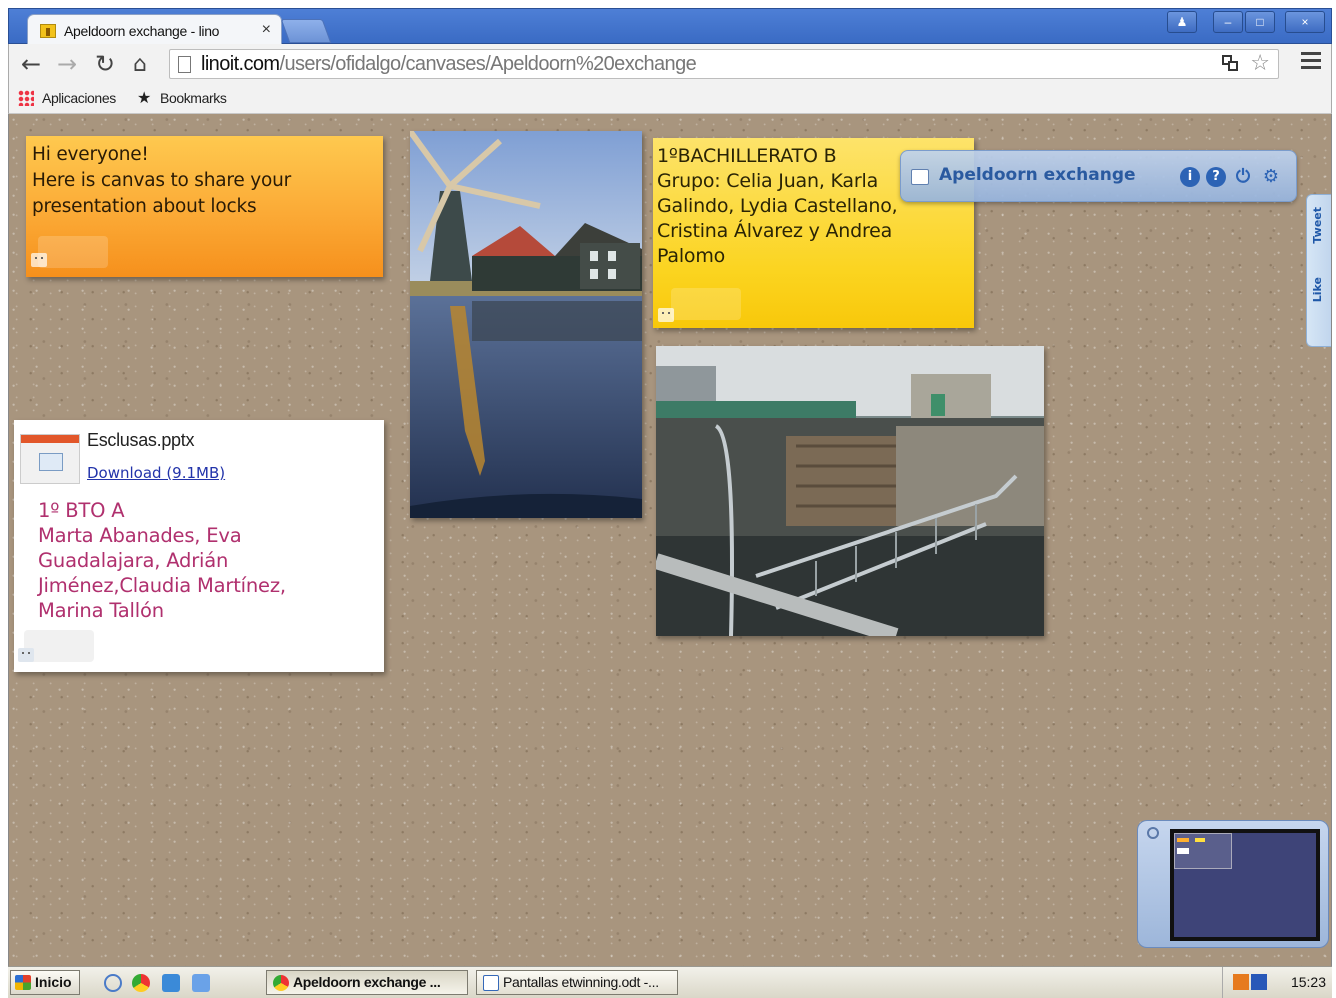 This screenshot has width=1336, height=998. What do you see at coordinates (156, 473) in the screenshot?
I see `download-link: Download (9.1MB)` at bounding box center [156, 473].